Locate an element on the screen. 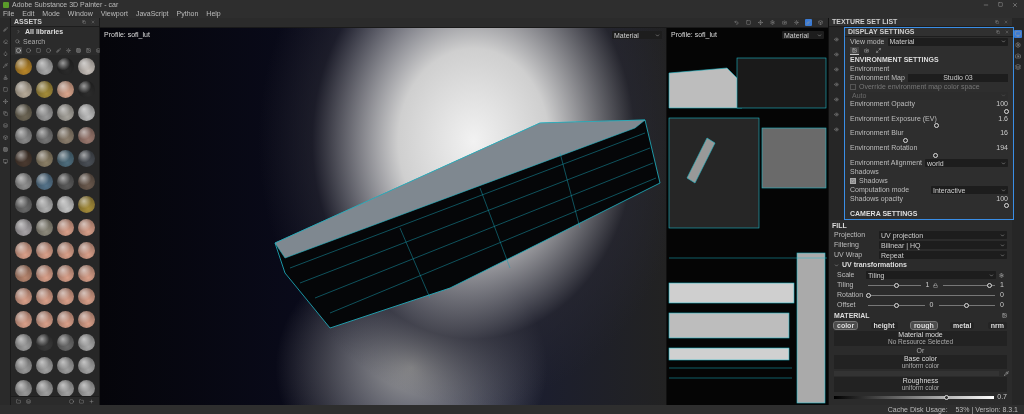 The width and height of the screenshot is (1024, 414). settings-icon is located at coordinates (1001, 275).